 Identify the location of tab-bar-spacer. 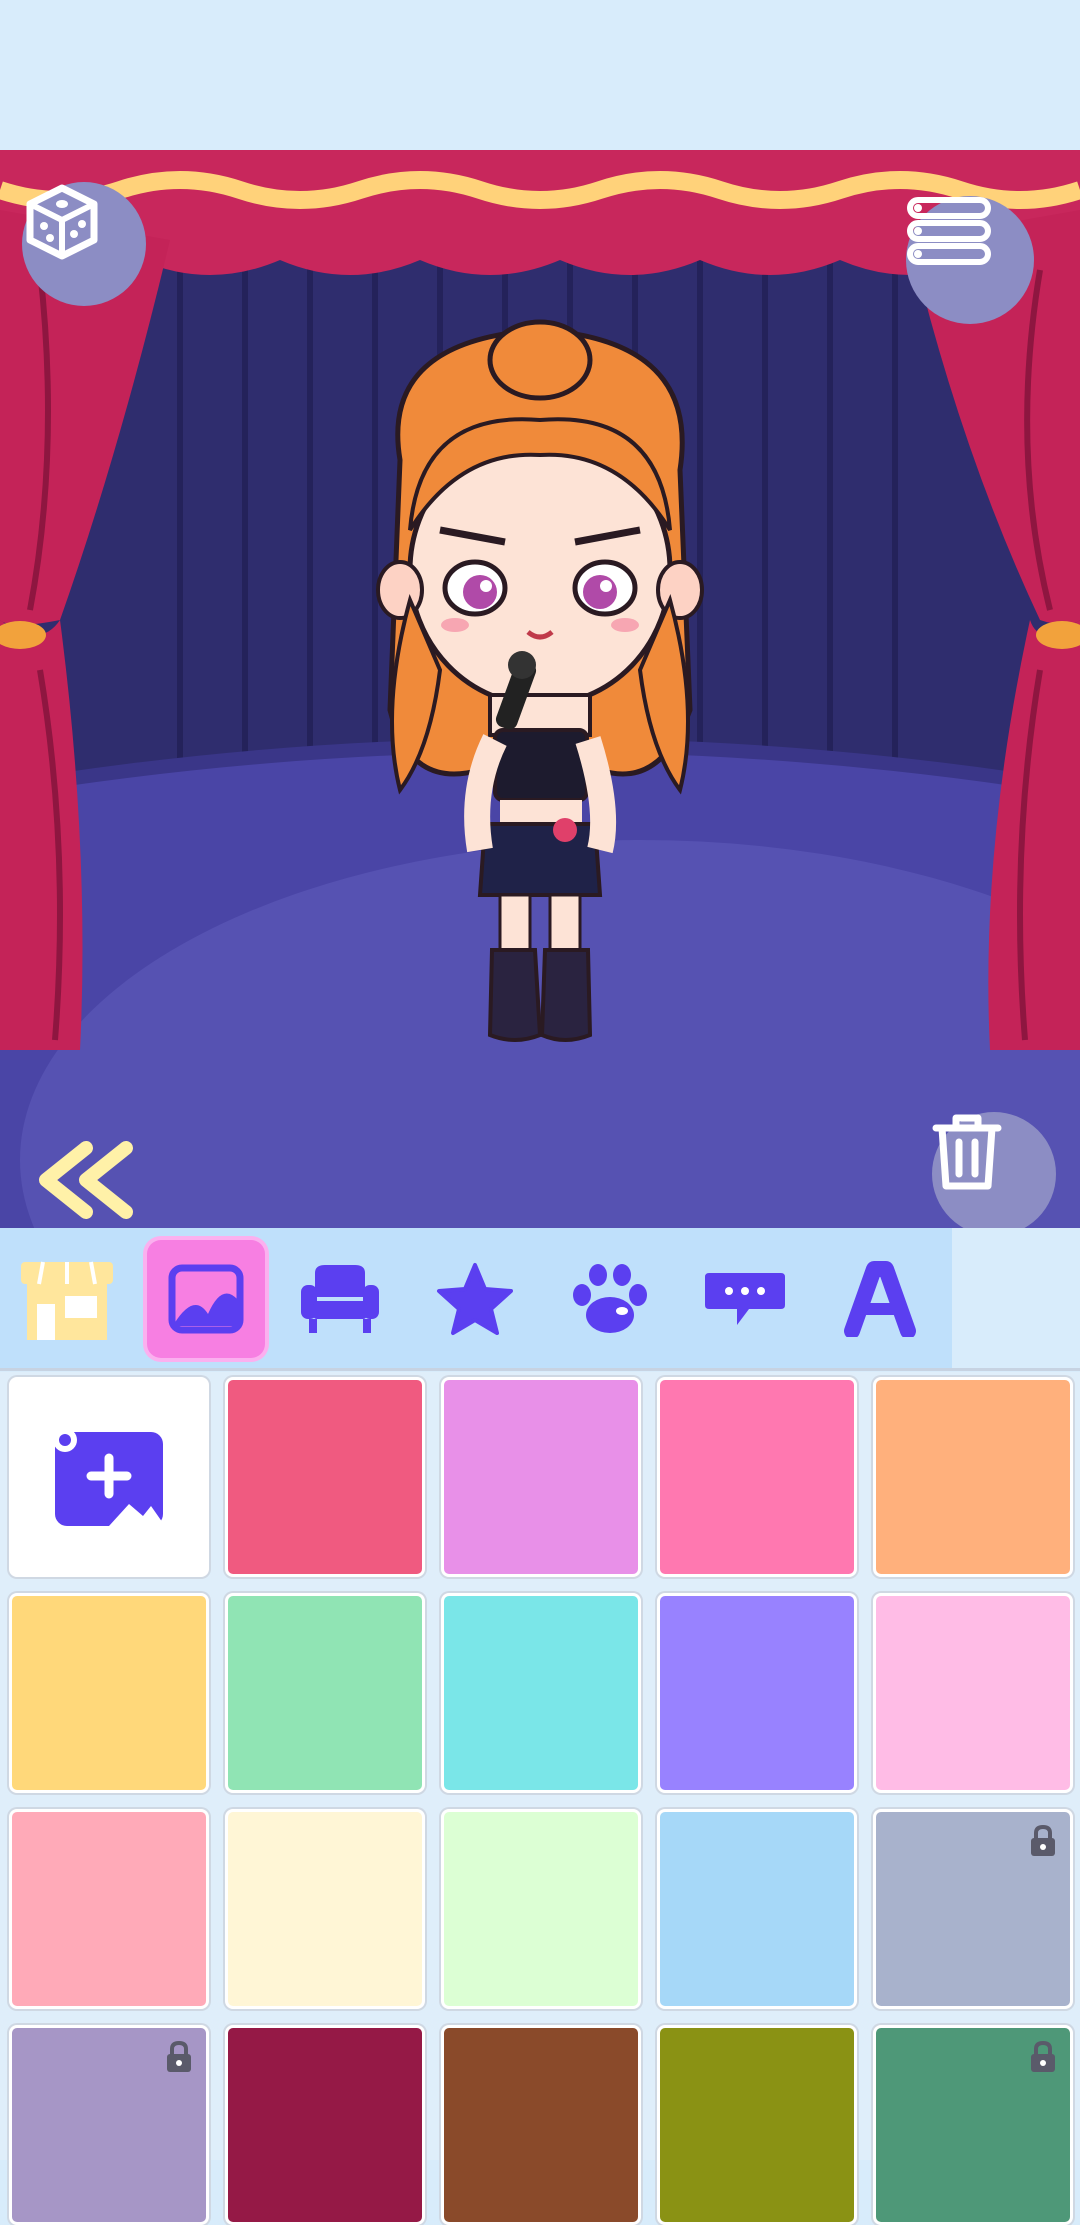
(1016, 1298).